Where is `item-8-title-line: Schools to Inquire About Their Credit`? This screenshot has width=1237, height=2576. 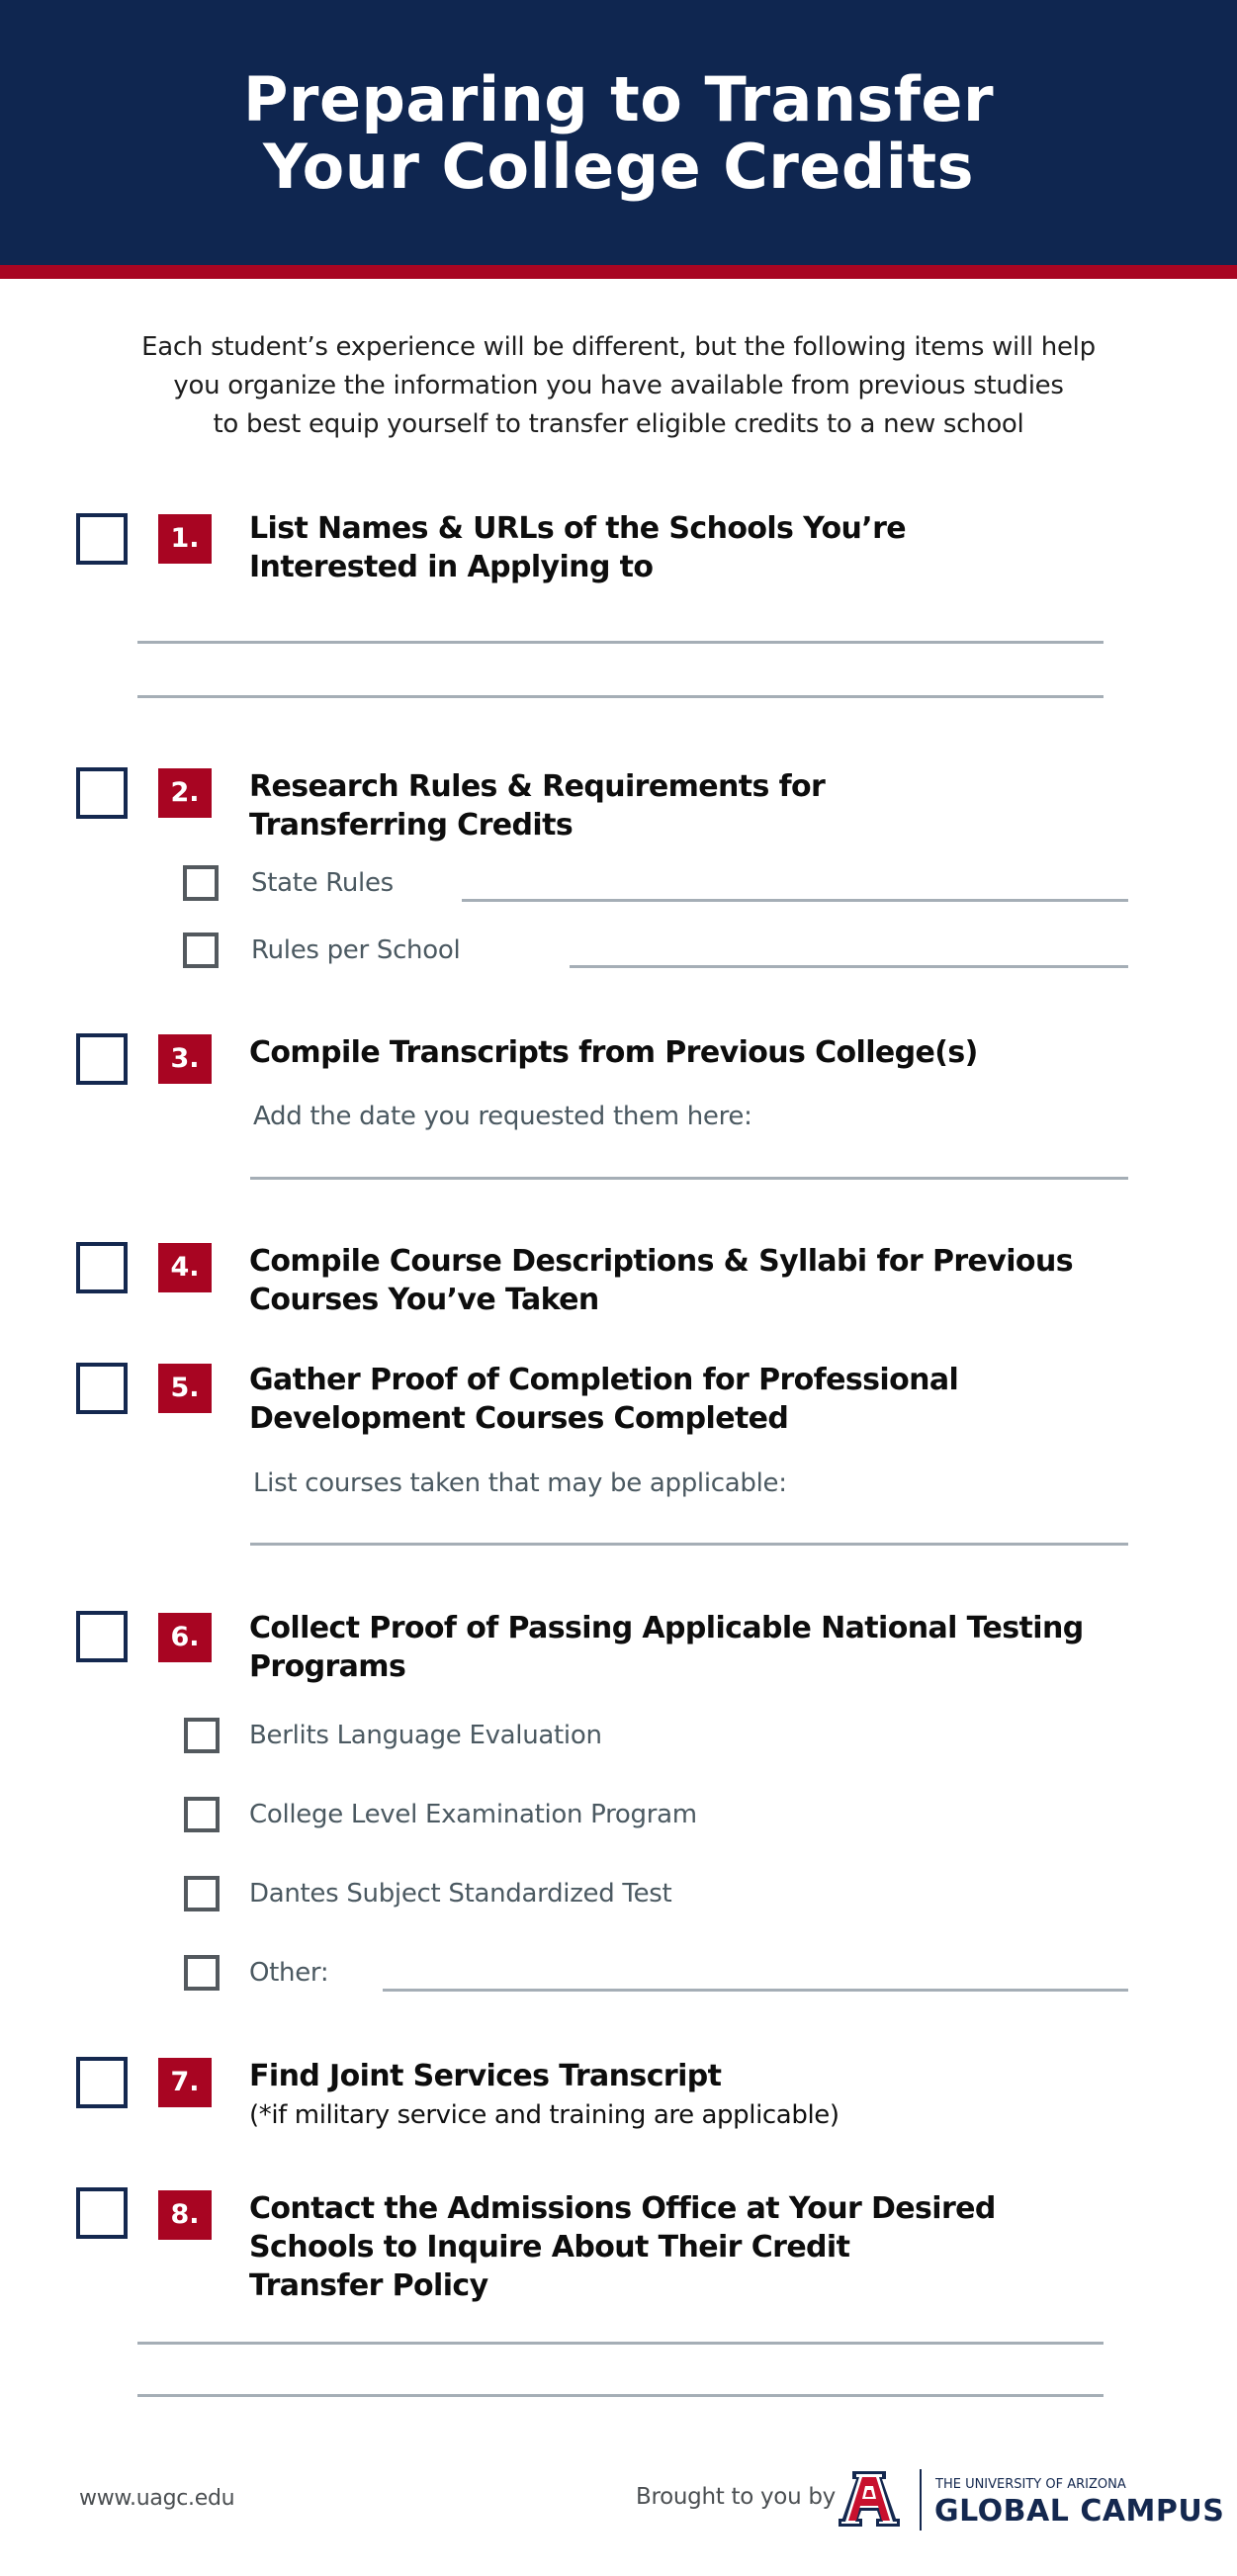
item-8-title-line: Schools to Inquire About Their Credit is located at coordinates (550, 2247).